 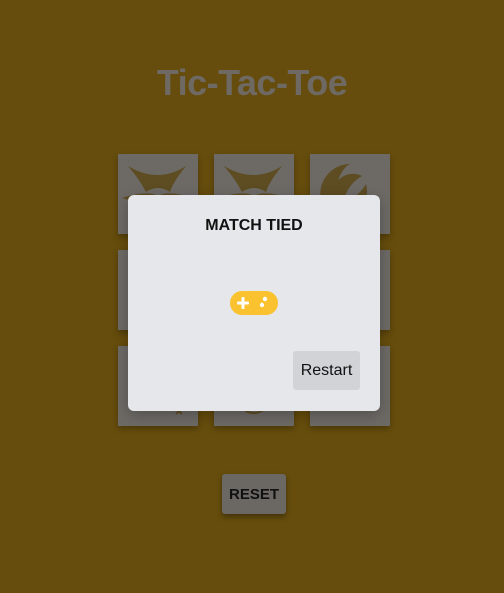 I want to click on modal-title: MATCH TIED, so click(x=254, y=225).